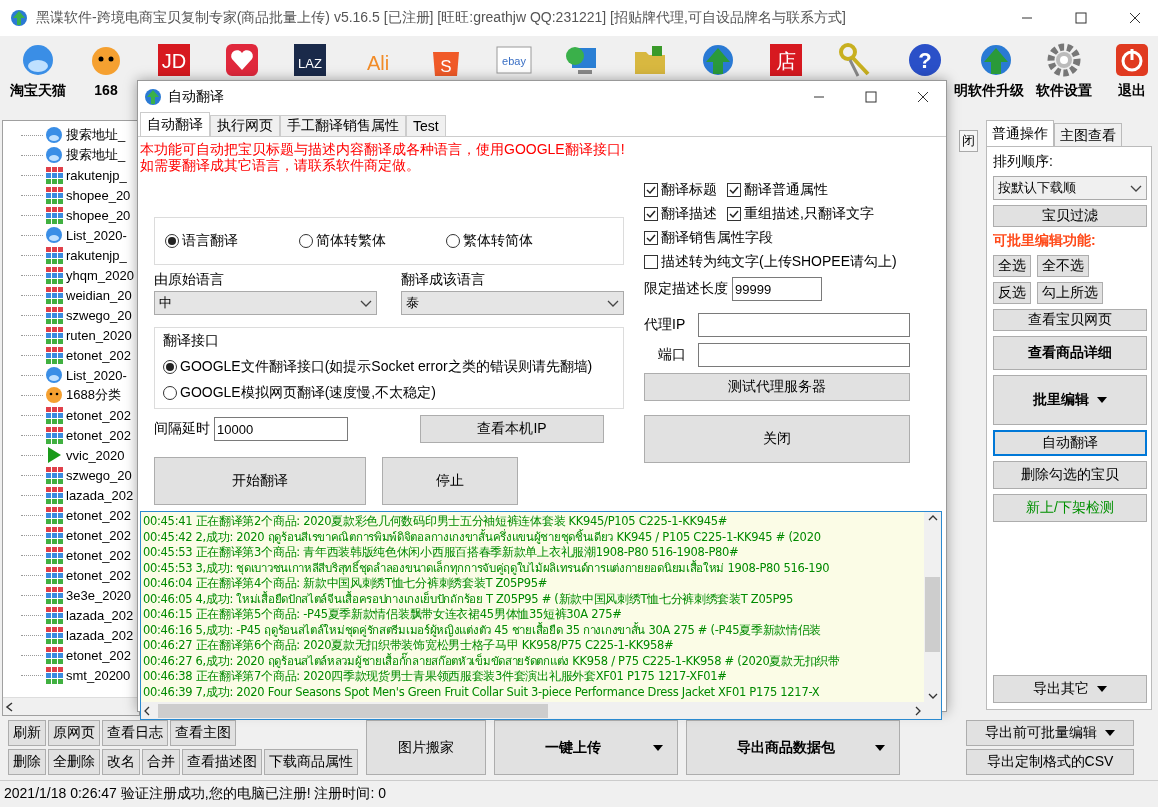 The width and height of the screenshot is (1158, 807). Describe the element at coordinates (1070, 216) in the screenshot. I see `panel-button: 宝贝过滤` at that location.